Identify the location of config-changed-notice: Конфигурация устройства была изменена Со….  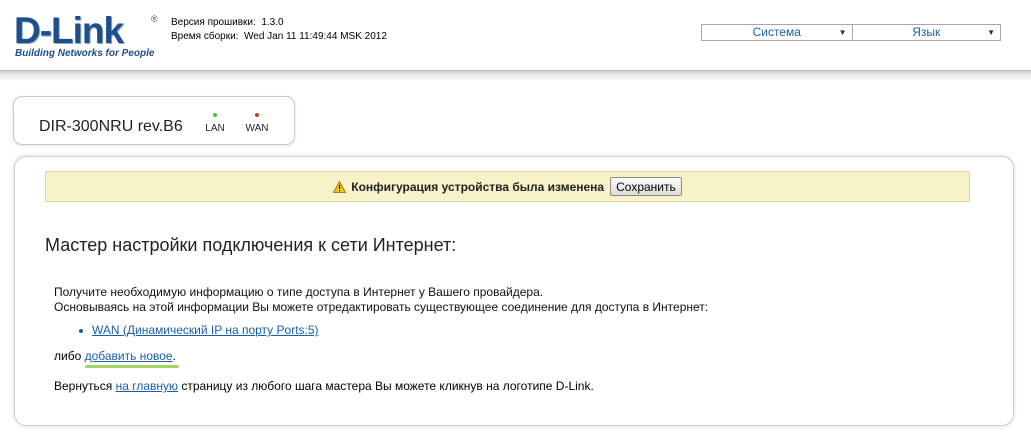
(507, 186).